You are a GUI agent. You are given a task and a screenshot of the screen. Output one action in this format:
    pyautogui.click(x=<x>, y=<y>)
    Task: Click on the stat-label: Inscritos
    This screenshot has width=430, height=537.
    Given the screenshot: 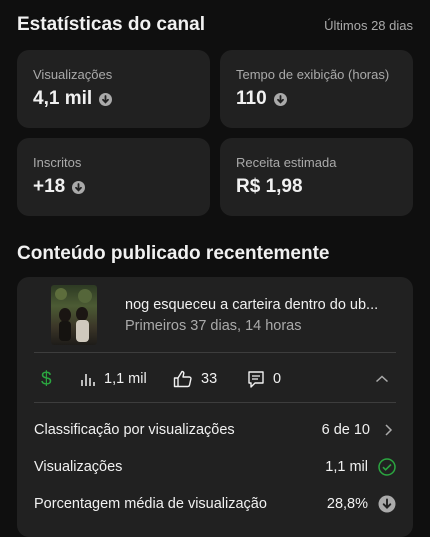 What is the action you would take?
    pyautogui.click(x=57, y=162)
    